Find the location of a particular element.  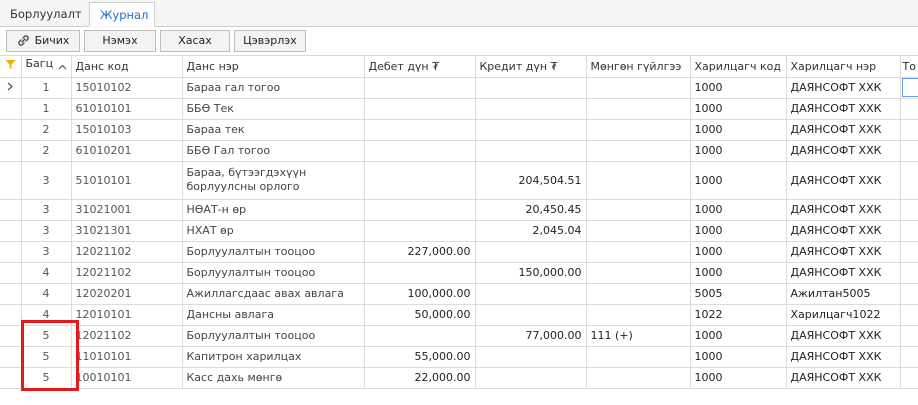

col-header-partner-name: Харилцагч нэр is located at coordinates (843, 67).